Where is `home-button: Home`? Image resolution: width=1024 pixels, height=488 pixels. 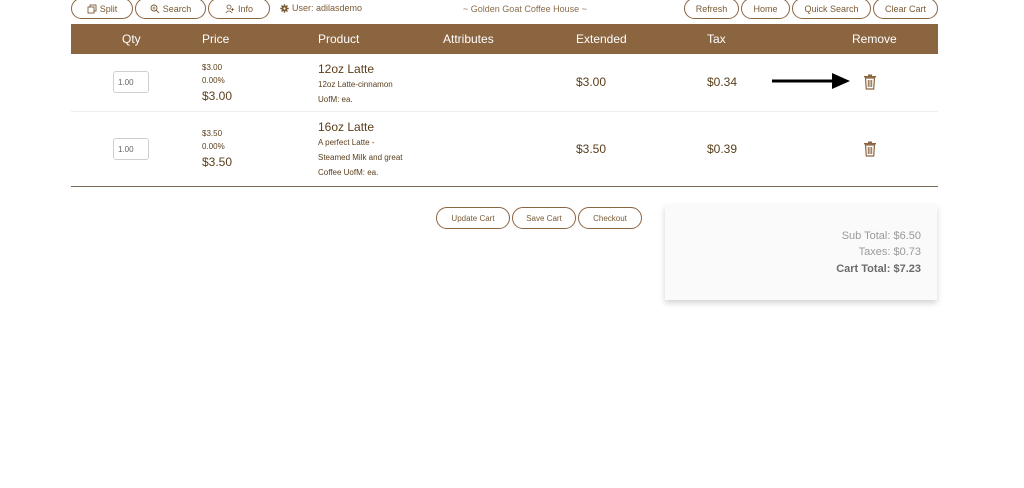 home-button: Home is located at coordinates (765, 9).